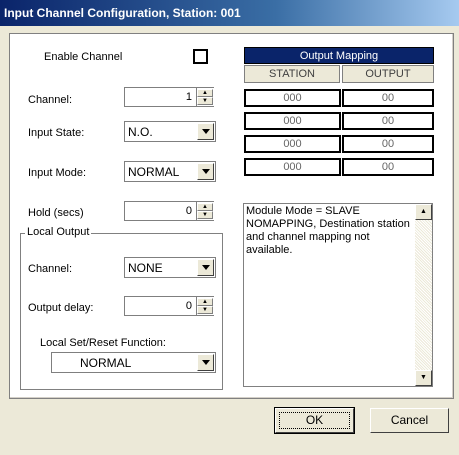  What do you see at coordinates (423, 295) in the screenshot?
I see `message-scrollbar: ▲ ▼` at bounding box center [423, 295].